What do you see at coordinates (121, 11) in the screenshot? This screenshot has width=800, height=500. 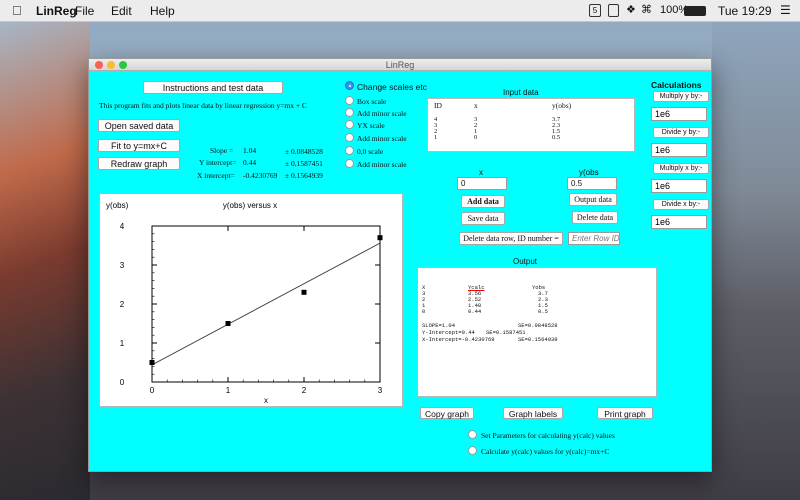 I see `menu-edit: Edit` at bounding box center [121, 11].